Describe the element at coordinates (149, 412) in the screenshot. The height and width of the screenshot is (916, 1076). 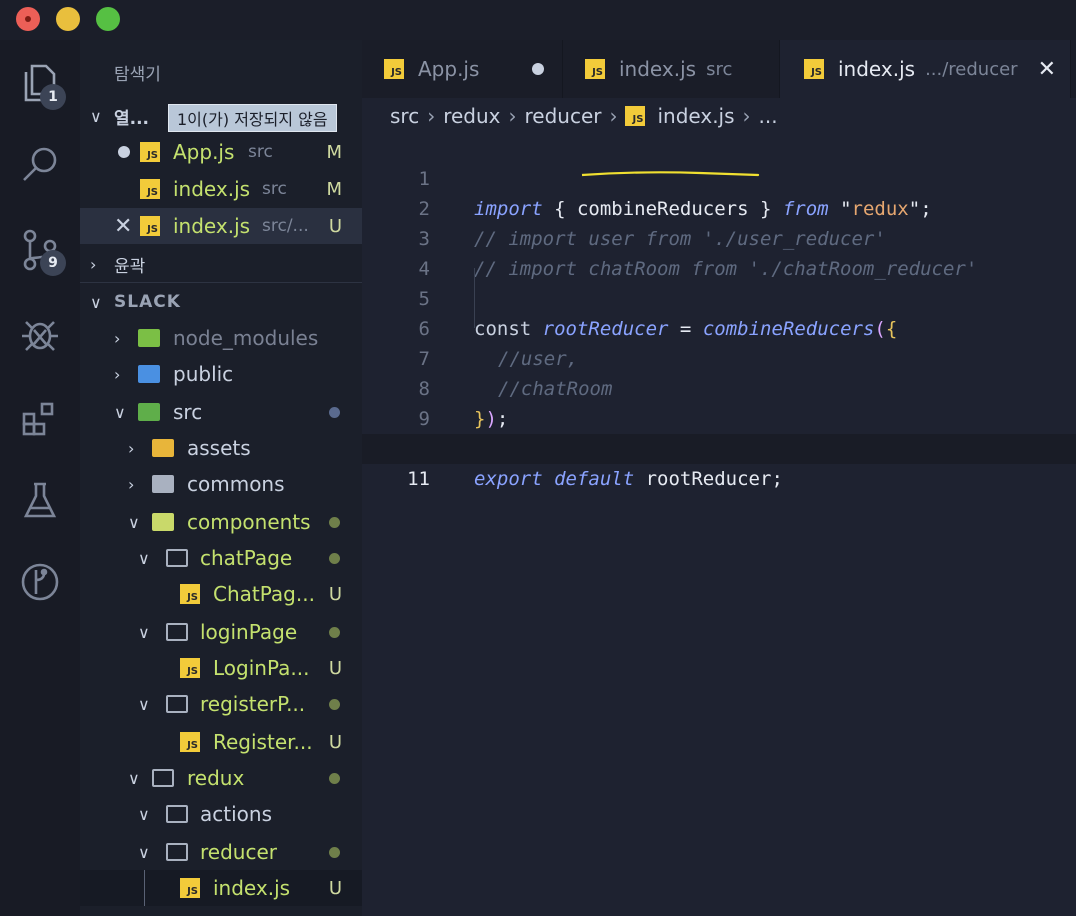
I see `src-folder-icon` at that location.